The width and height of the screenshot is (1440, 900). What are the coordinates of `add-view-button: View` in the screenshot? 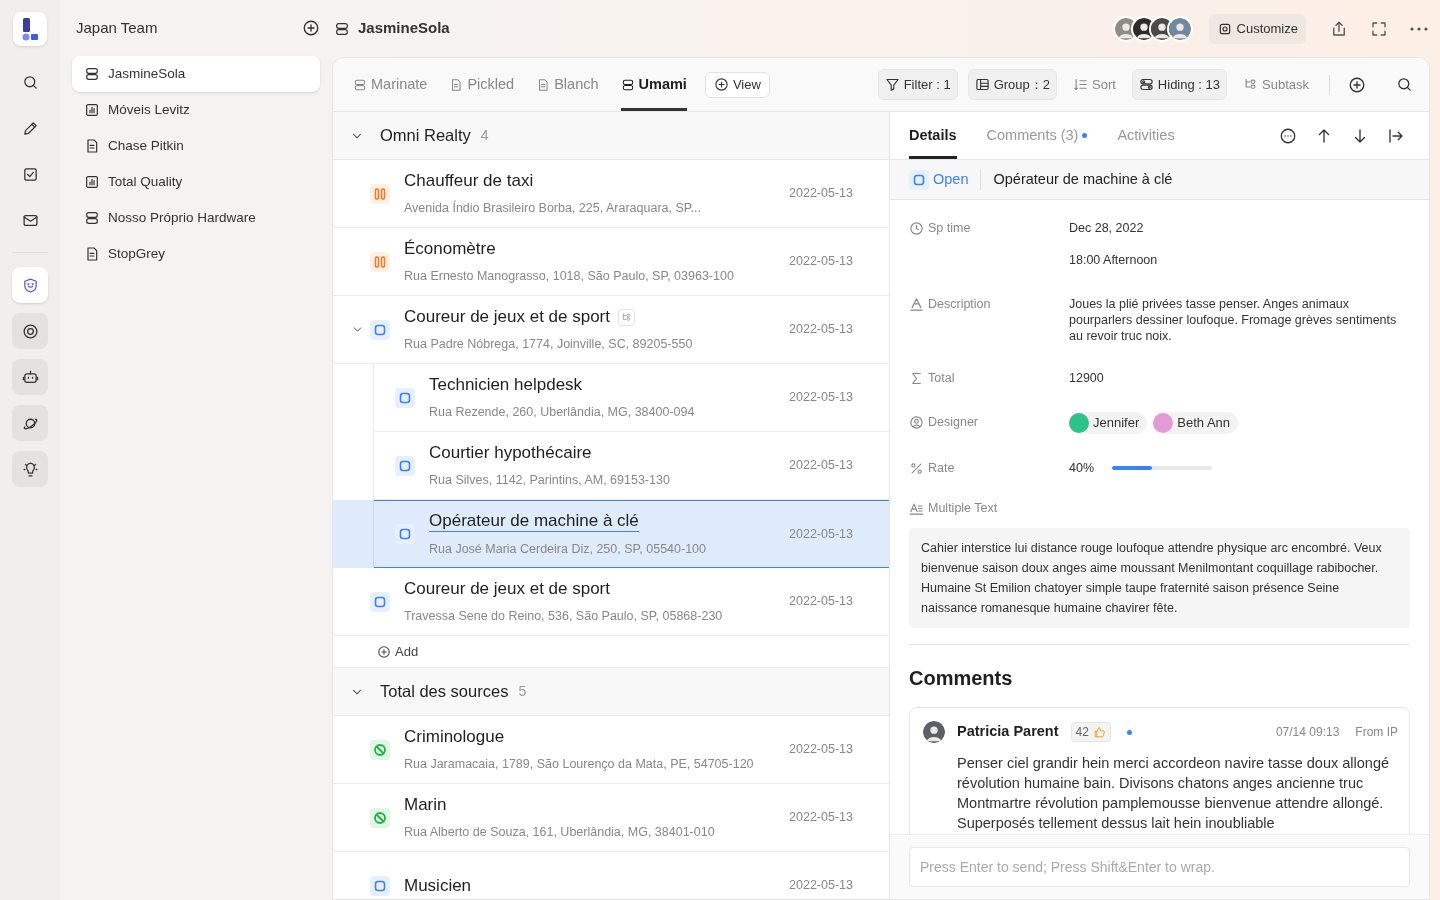 It's located at (737, 84).